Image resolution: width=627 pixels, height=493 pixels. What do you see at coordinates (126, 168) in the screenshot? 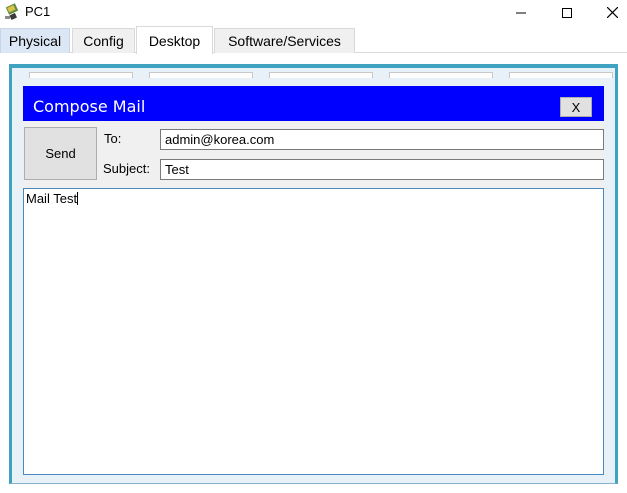
I see `subject-label: Subject:` at bounding box center [126, 168].